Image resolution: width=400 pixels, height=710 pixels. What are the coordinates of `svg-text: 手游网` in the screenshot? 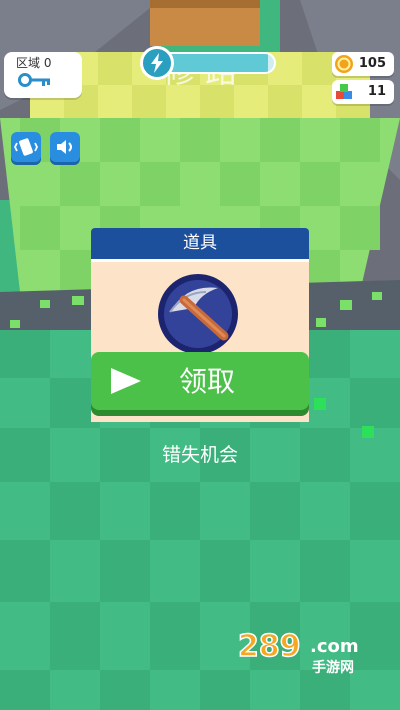 It's located at (333, 667).